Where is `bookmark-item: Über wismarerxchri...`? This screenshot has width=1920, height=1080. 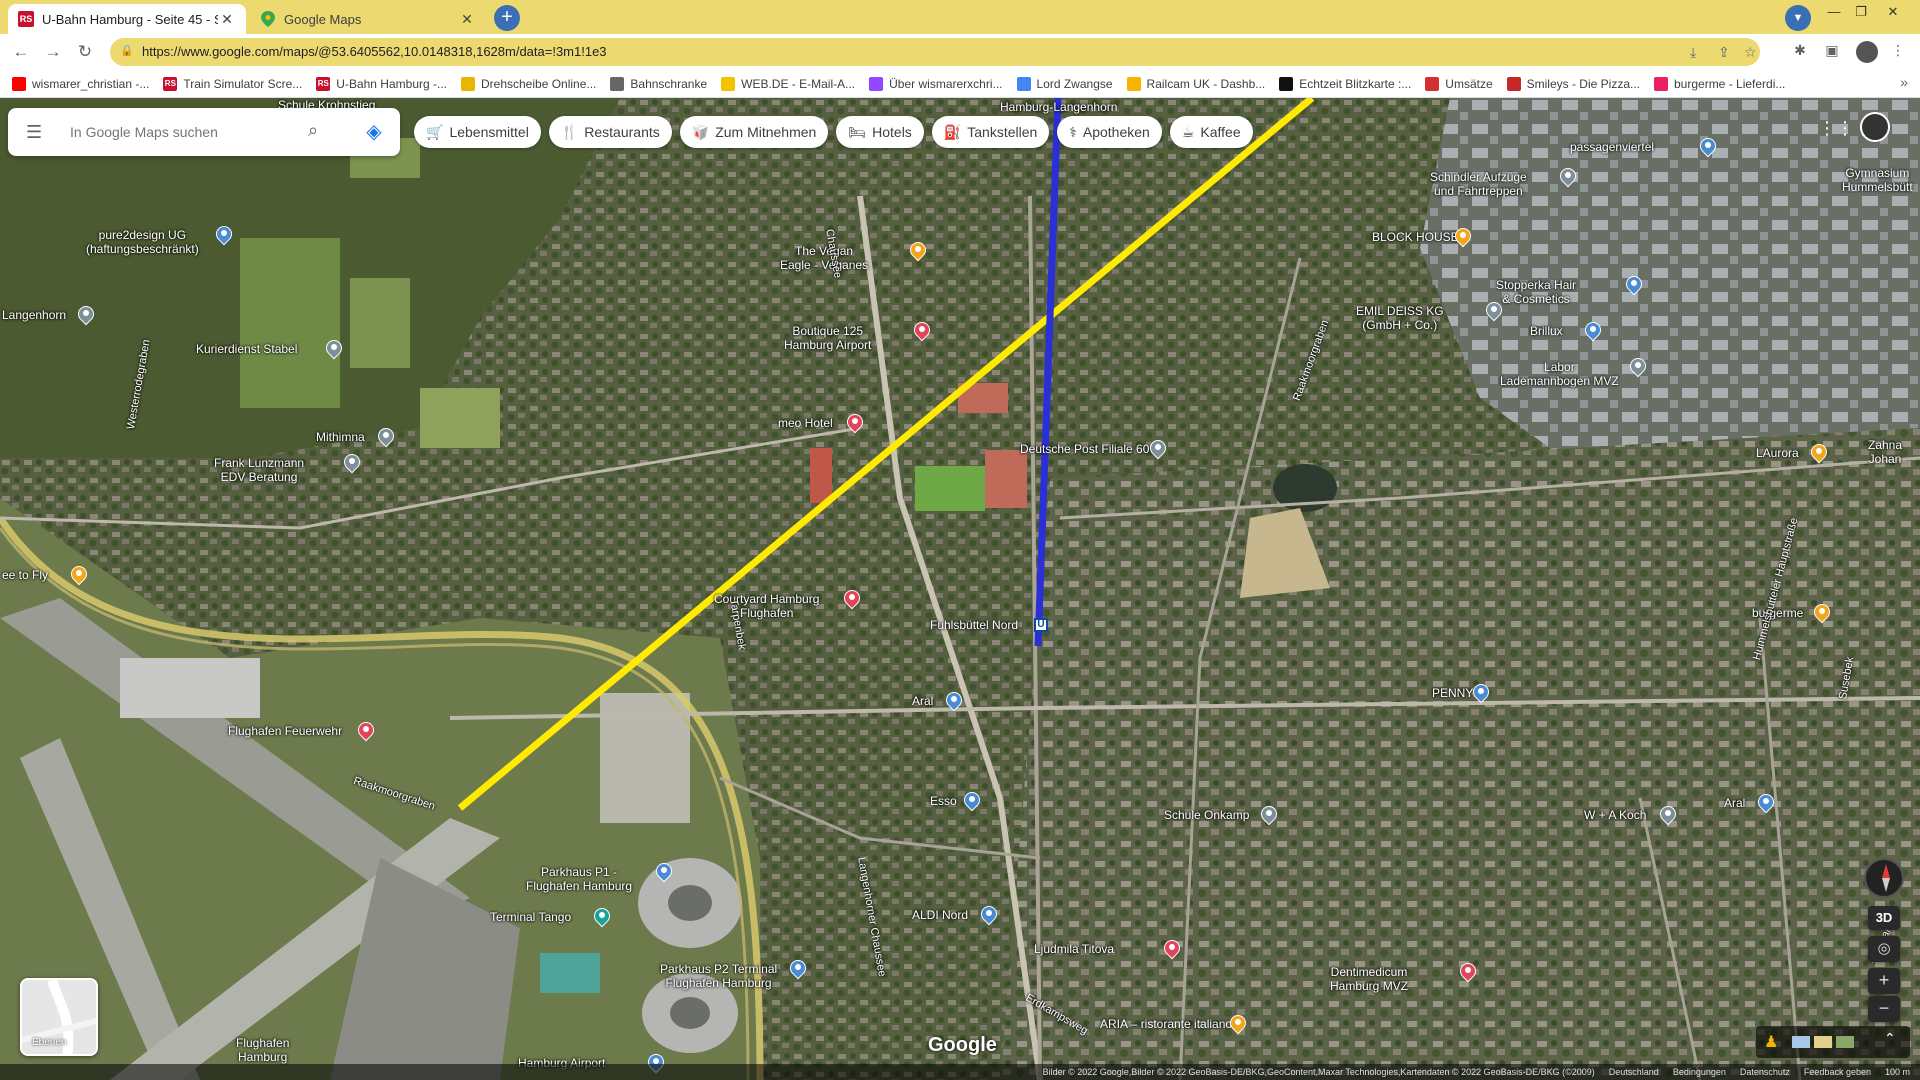
bookmark-item: Über wismarerxchri... is located at coordinates (936, 83).